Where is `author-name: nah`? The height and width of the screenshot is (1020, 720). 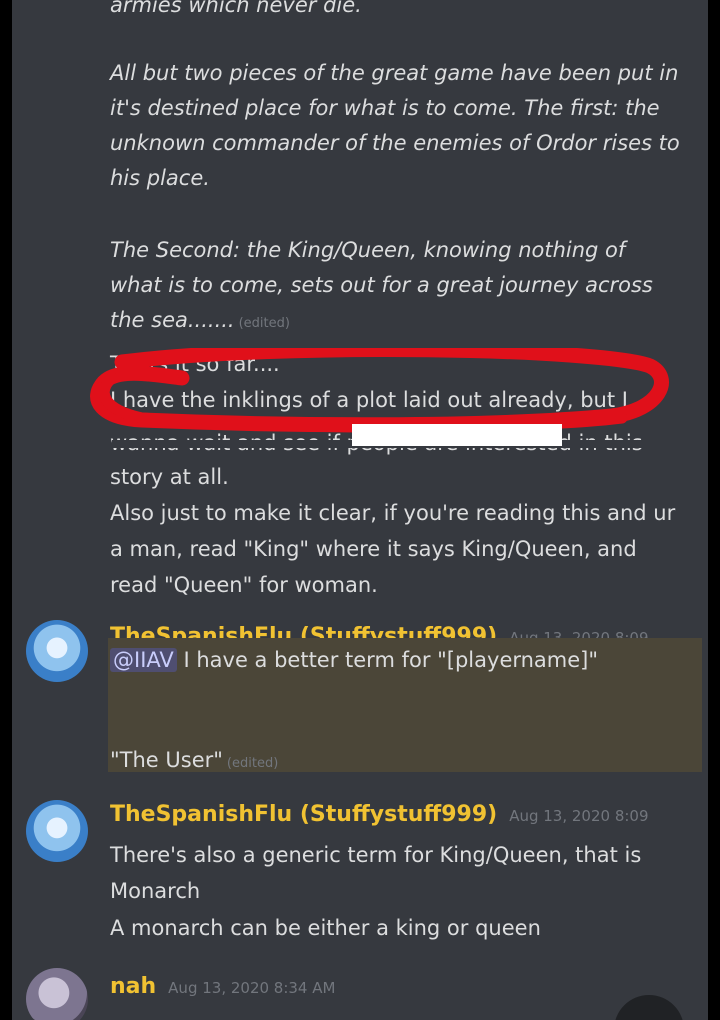
author-name: nah is located at coordinates (133, 986).